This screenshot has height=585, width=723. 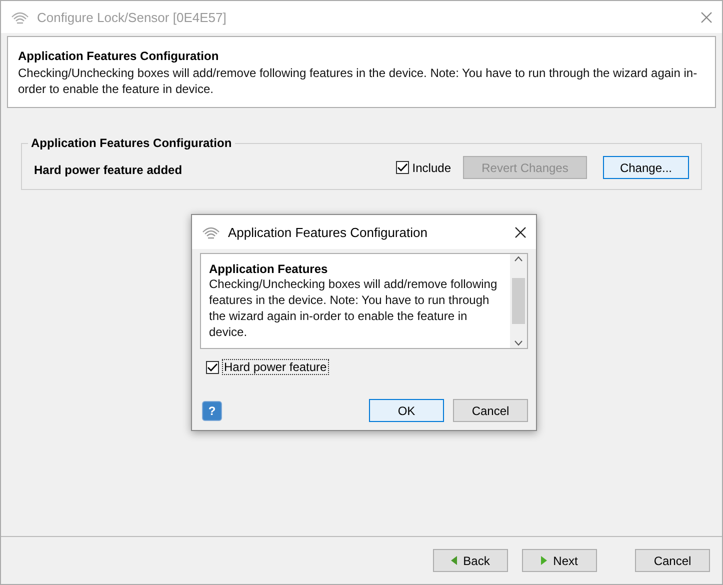 What do you see at coordinates (518, 259) in the screenshot?
I see `scroll-up-icon` at bounding box center [518, 259].